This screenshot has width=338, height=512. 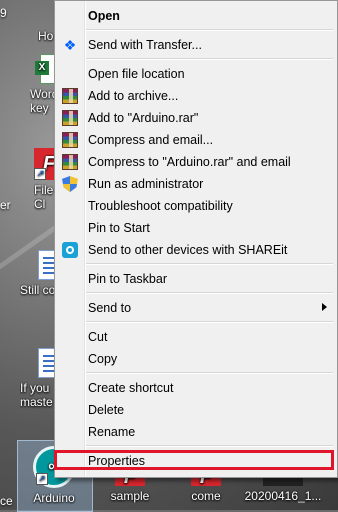 I want to click on edge-label: er, so click(x=5, y=205).